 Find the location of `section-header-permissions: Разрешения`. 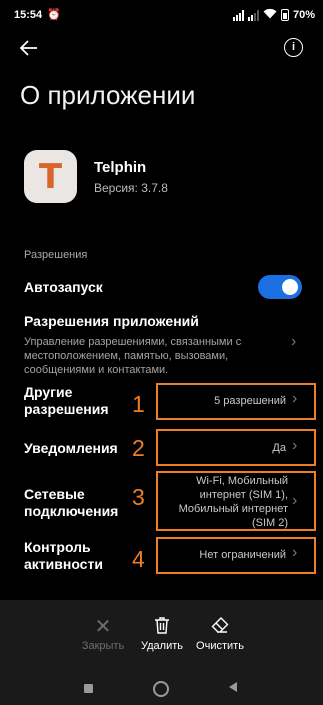

section-header-permissions: Разрешения is located at coordinates (56, 255).